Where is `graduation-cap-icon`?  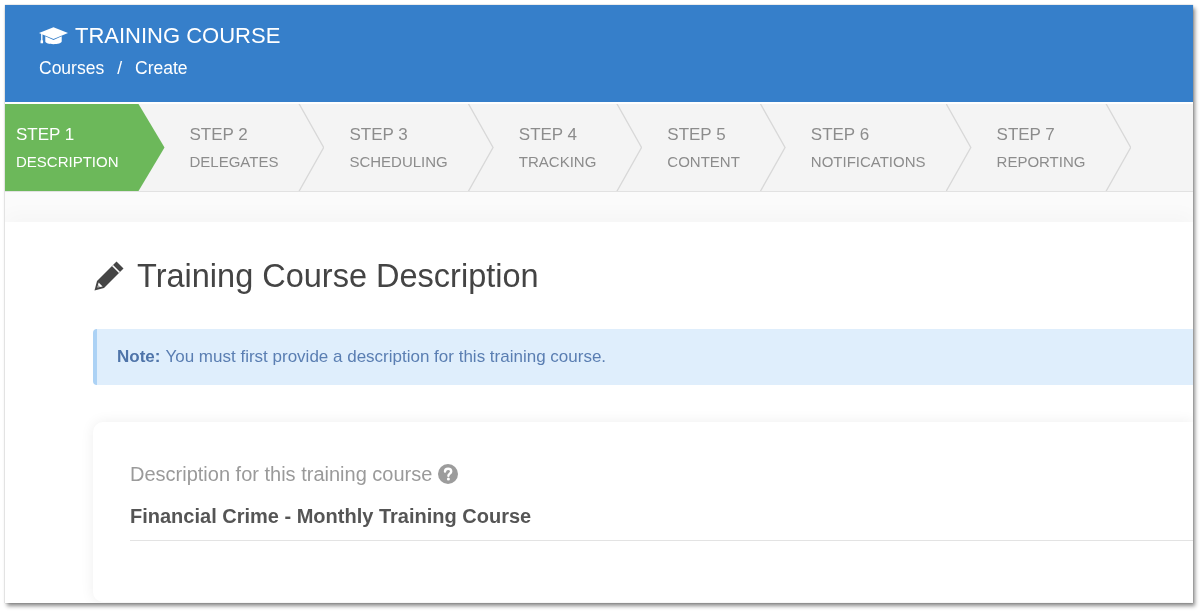 graduation-cap-icon is located at coordinates (53, 36).